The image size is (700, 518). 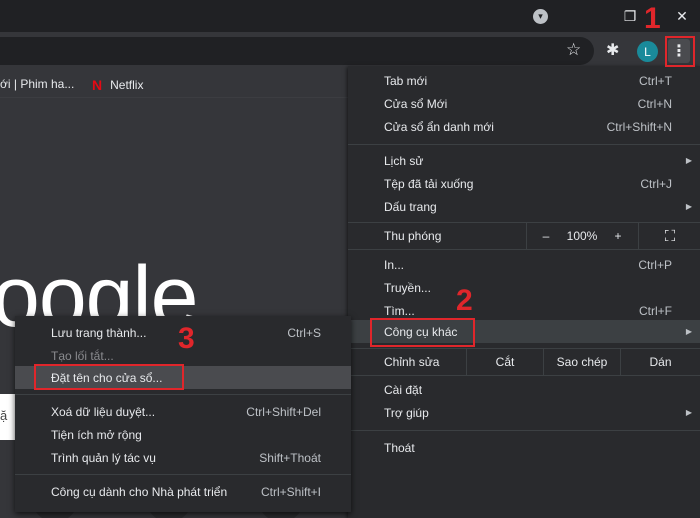 I want to click on menu-label: Lịch sử, so click(x=404, y=160).